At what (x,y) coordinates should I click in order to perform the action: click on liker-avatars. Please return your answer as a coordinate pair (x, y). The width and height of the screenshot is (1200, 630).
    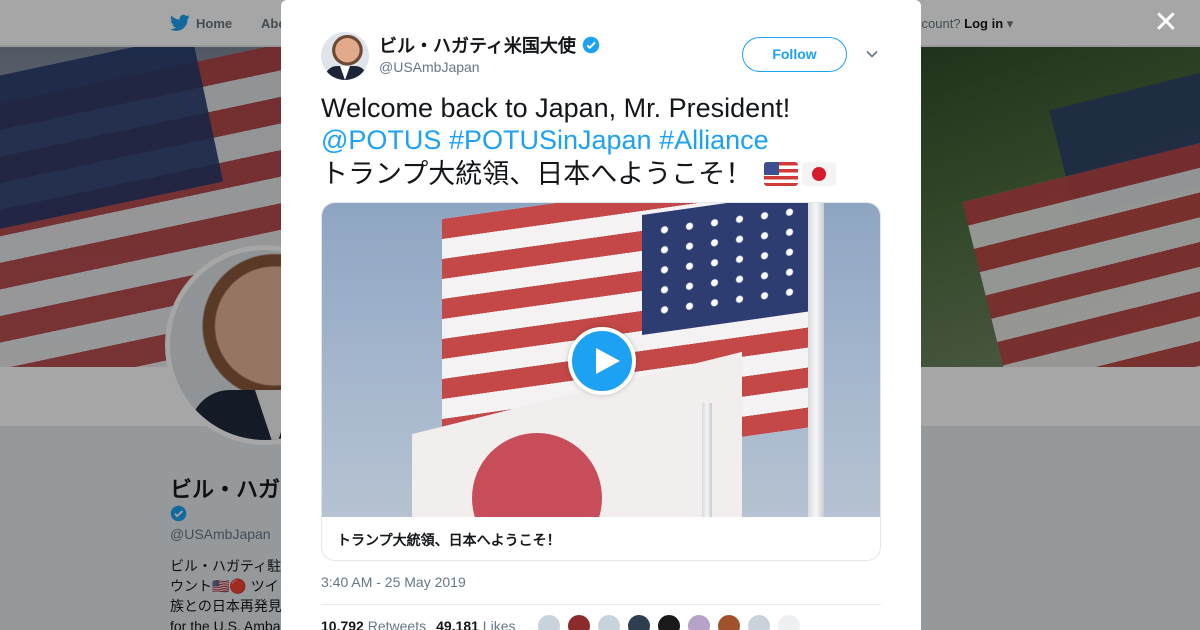
    Looking at the image, I should click on (669, 622).